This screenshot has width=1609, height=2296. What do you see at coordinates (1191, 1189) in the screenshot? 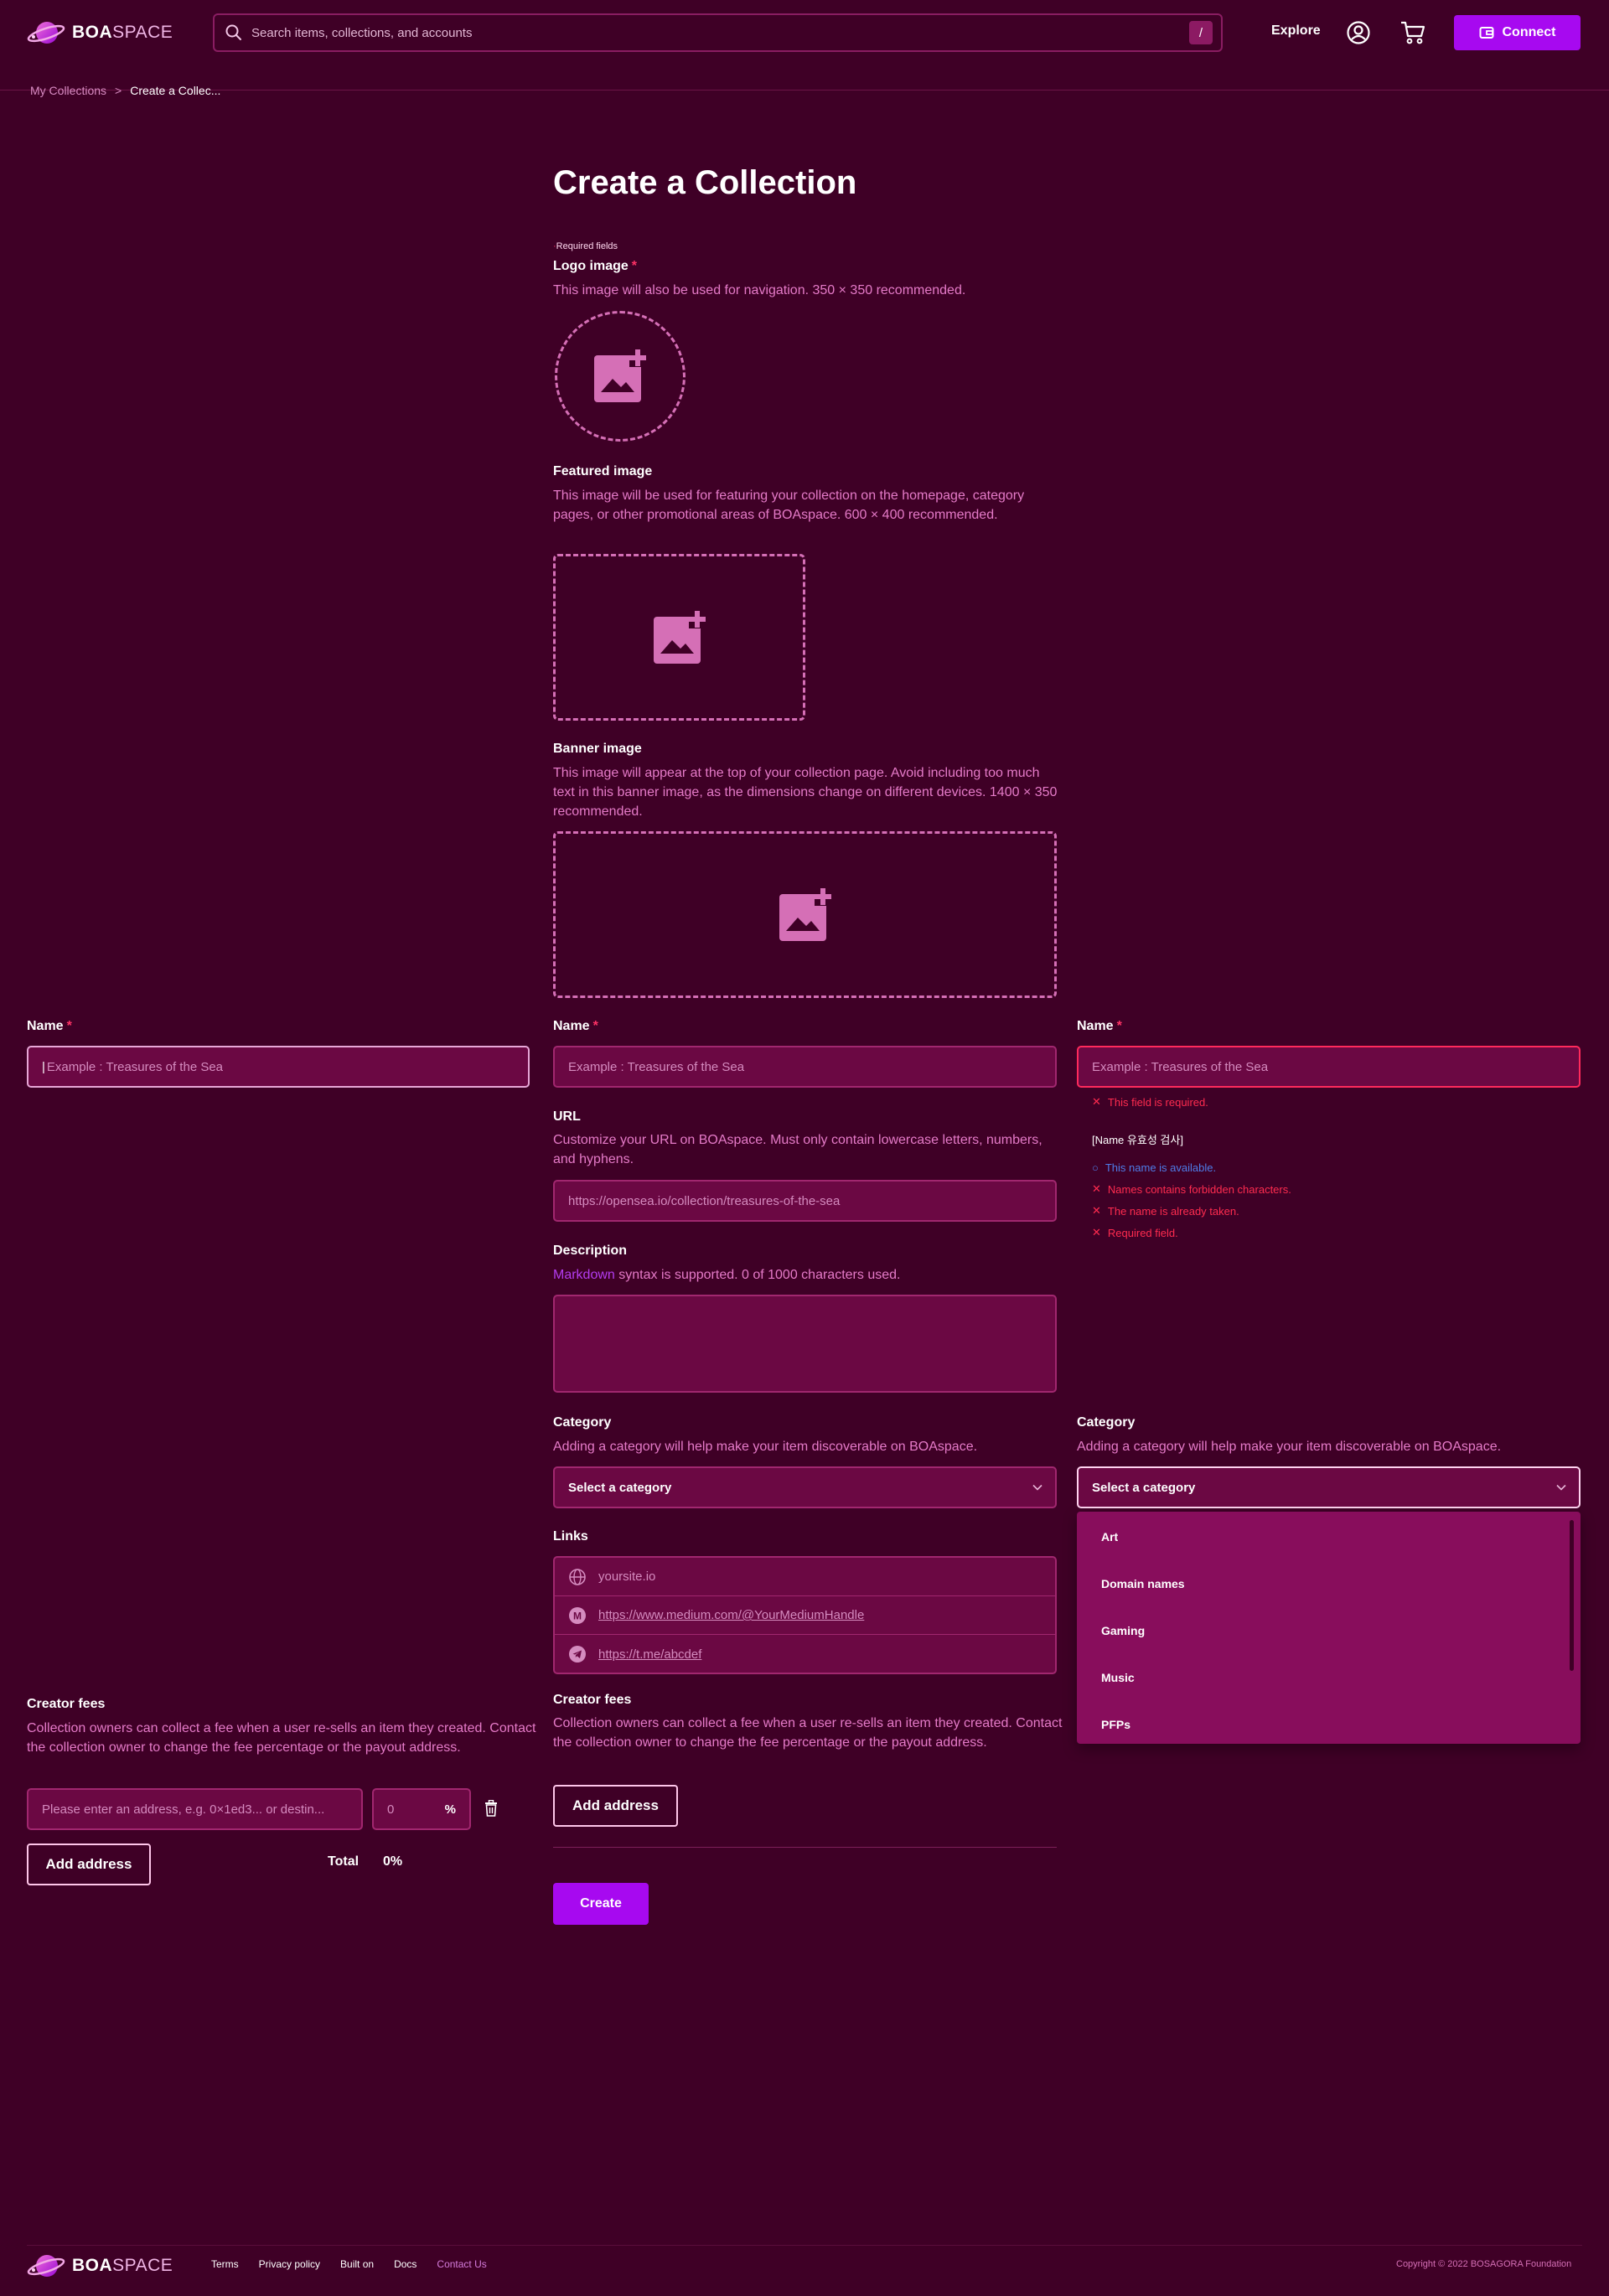
I see `validation-item: ✕ Names contains forbidden characters.` at bounding box center [1191, 1189].